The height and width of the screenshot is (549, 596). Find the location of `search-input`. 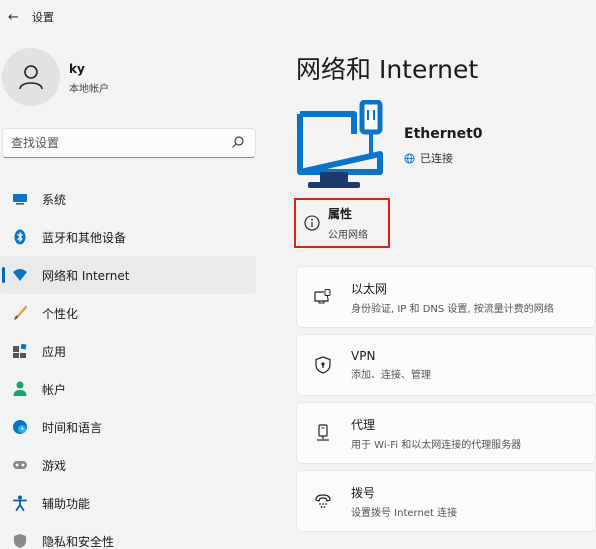

search-input is located at coordinates (116, 143).